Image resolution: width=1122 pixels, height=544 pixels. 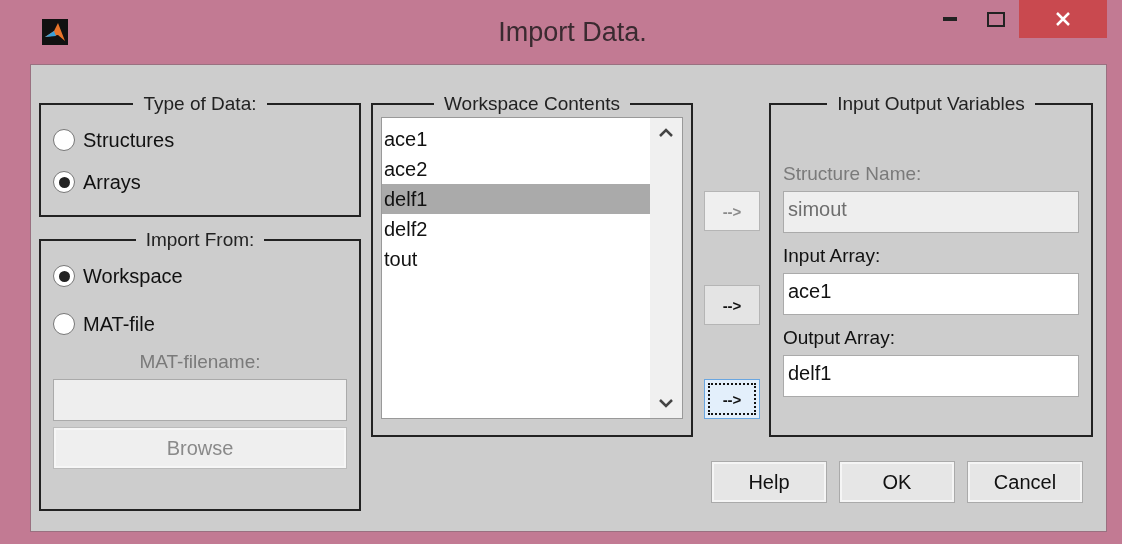 What do you see at coordinates (133, 276) in the screenshot?
I see `radio-label: Workspace` at bounding box center [133, 276].